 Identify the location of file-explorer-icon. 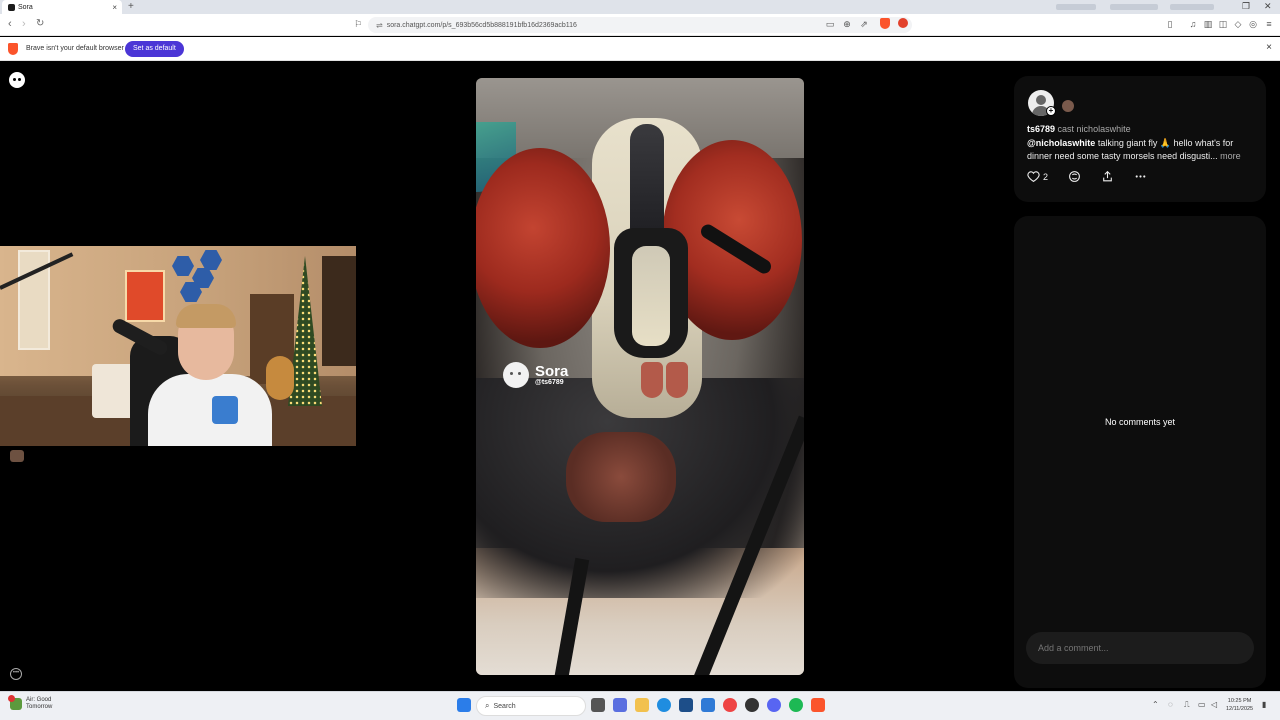
(642, 705).